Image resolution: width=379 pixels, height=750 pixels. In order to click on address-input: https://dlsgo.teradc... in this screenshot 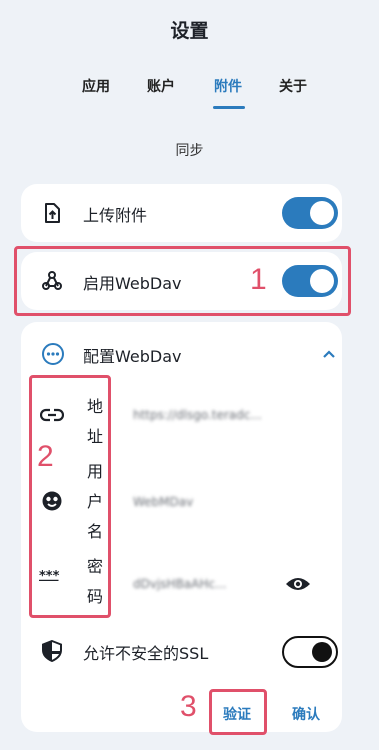, I will do `click(197, 415)`.